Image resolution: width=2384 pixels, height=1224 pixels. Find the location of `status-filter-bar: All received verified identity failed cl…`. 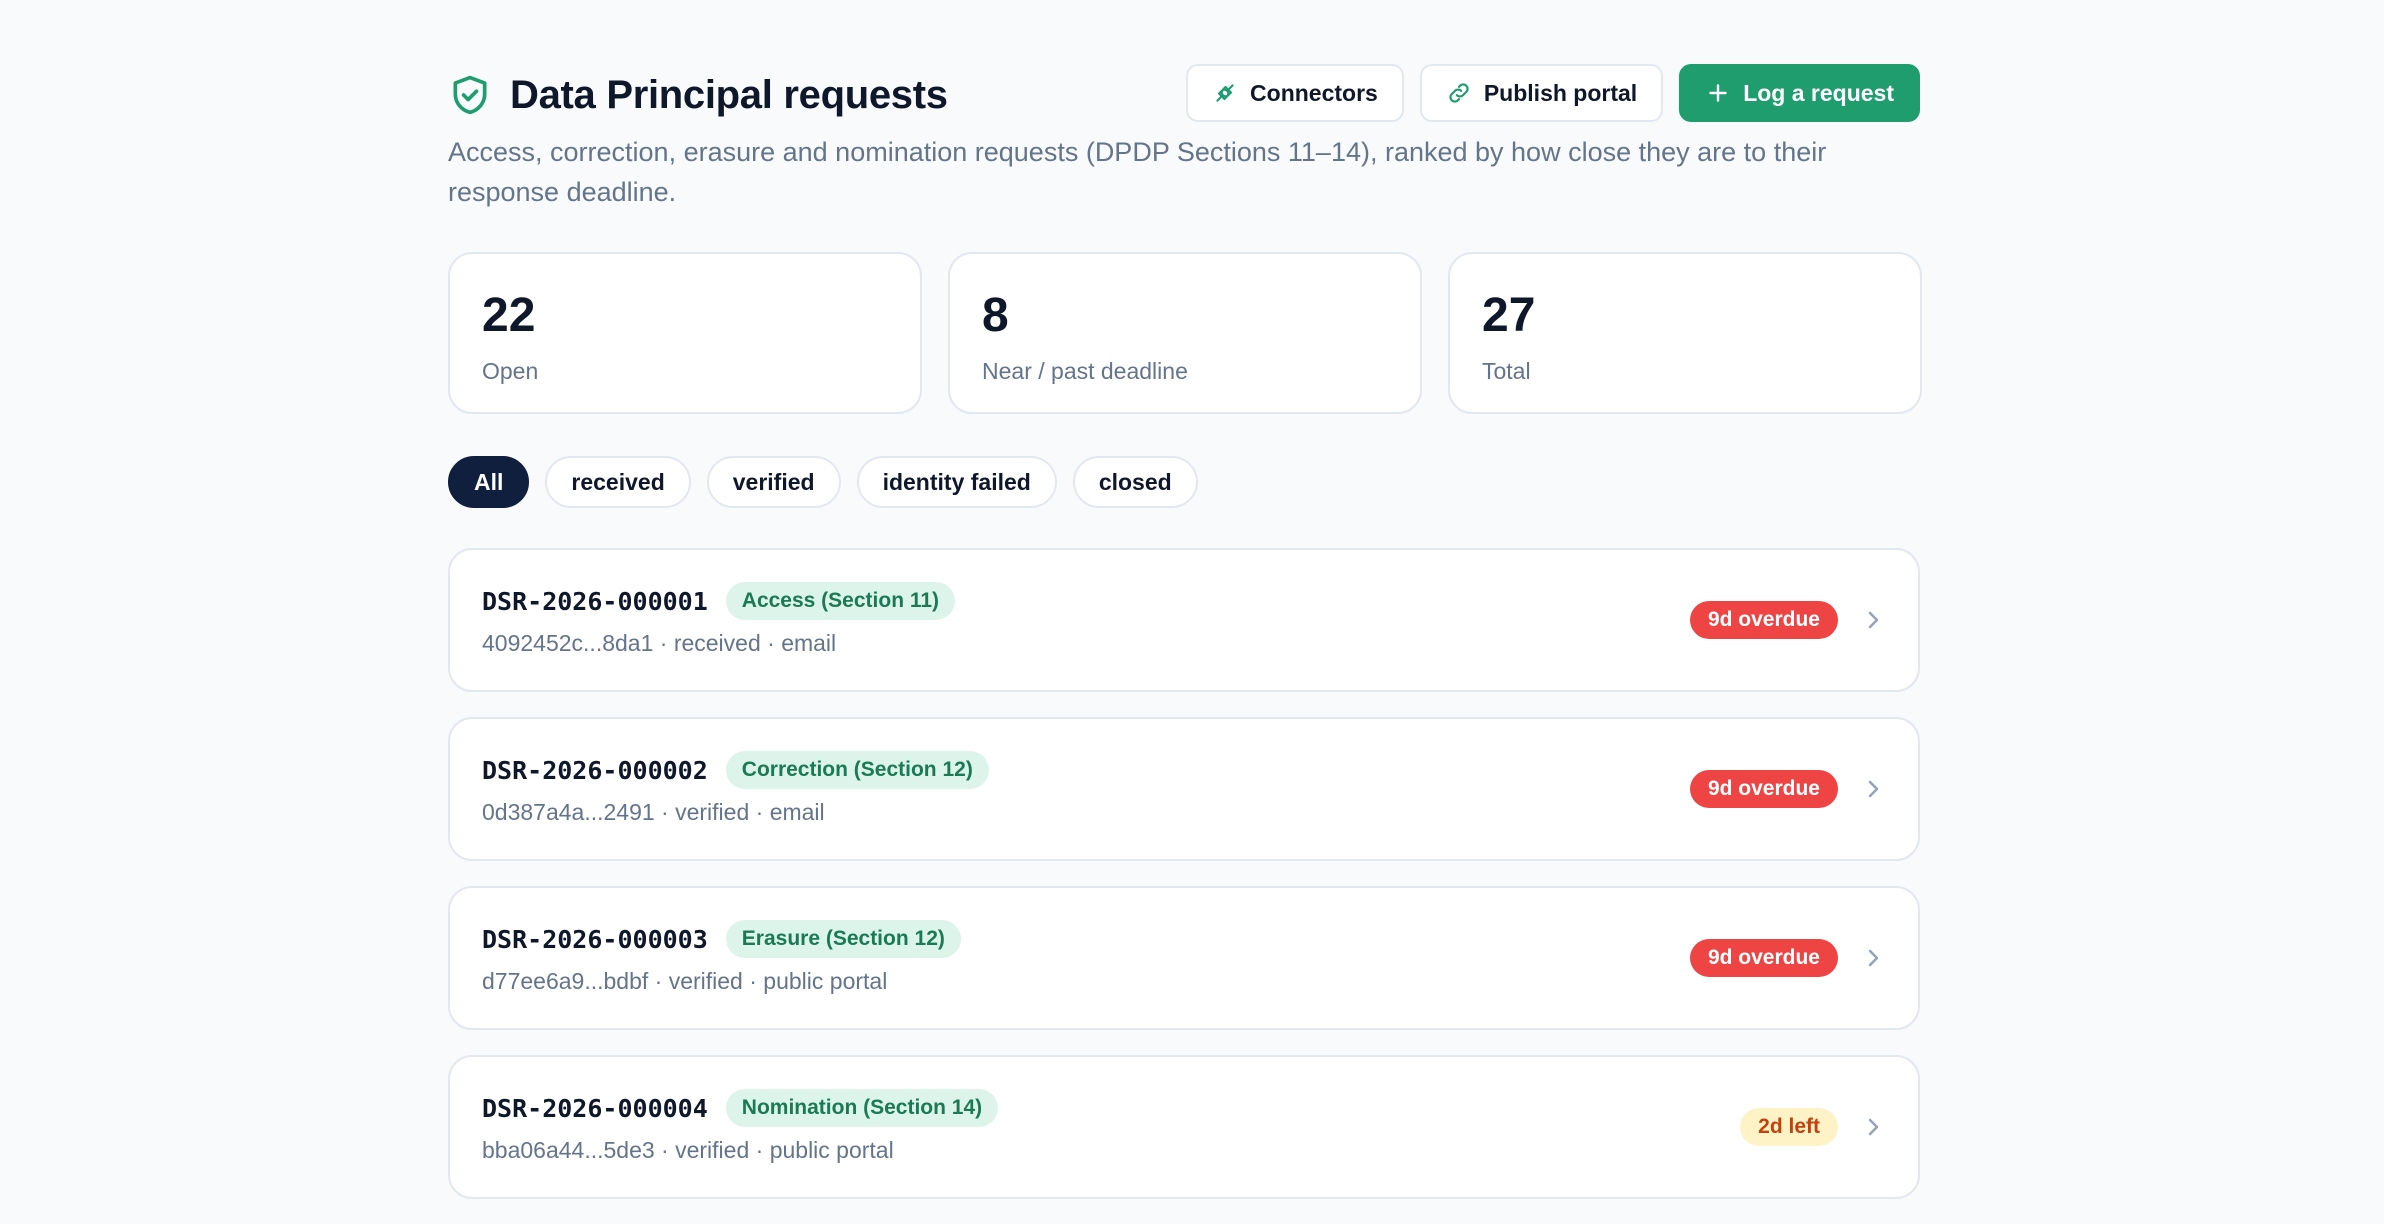

status-filter-bar: All received verified identity failed cl… is located at coordinates (823, 482).